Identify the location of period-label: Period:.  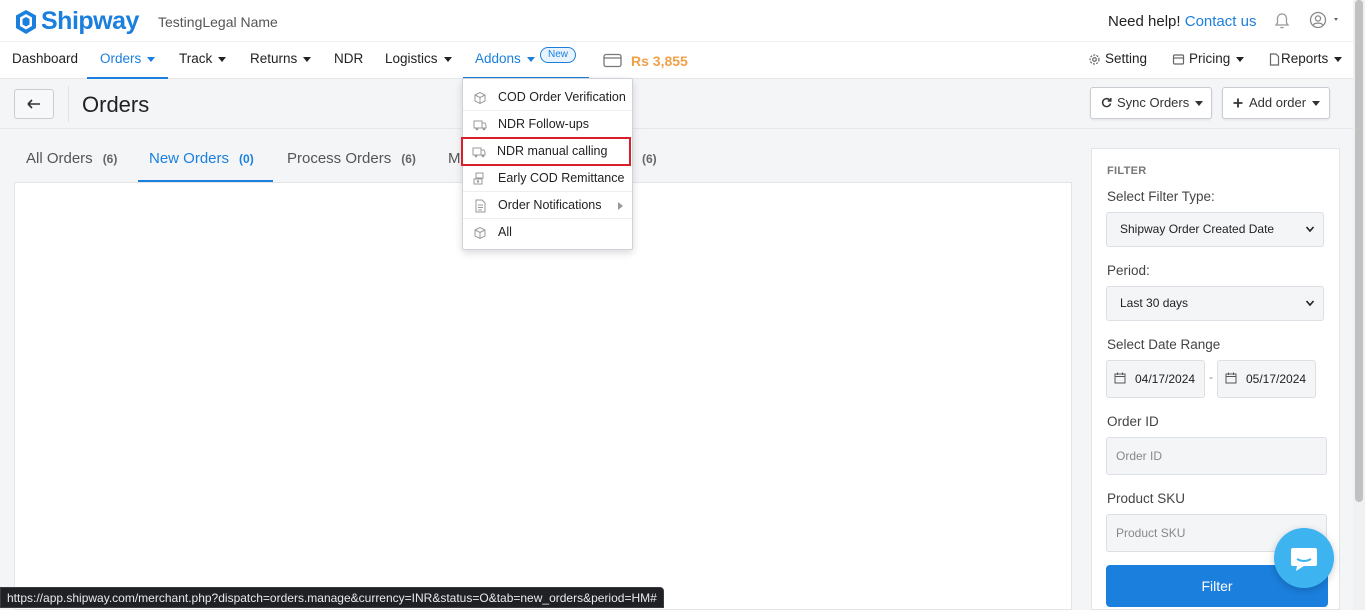
(1128, 270).